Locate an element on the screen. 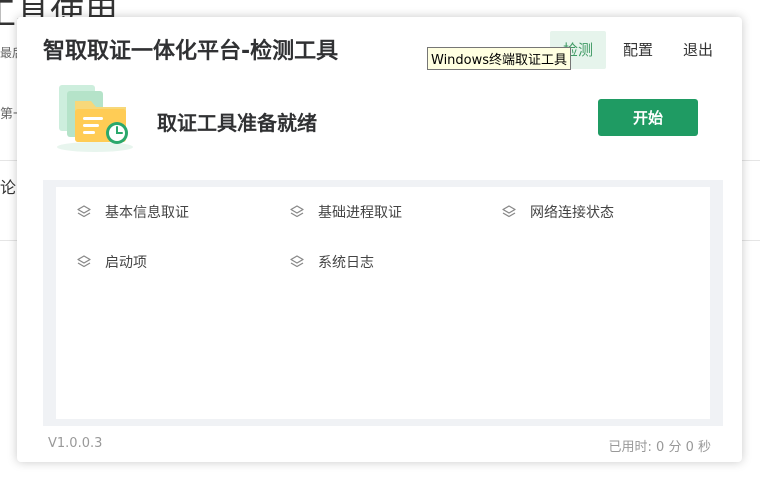 The width and height of the screenshot is (760, 479). version-label: V1.0.0.3 is located at coordinates (75, 443).